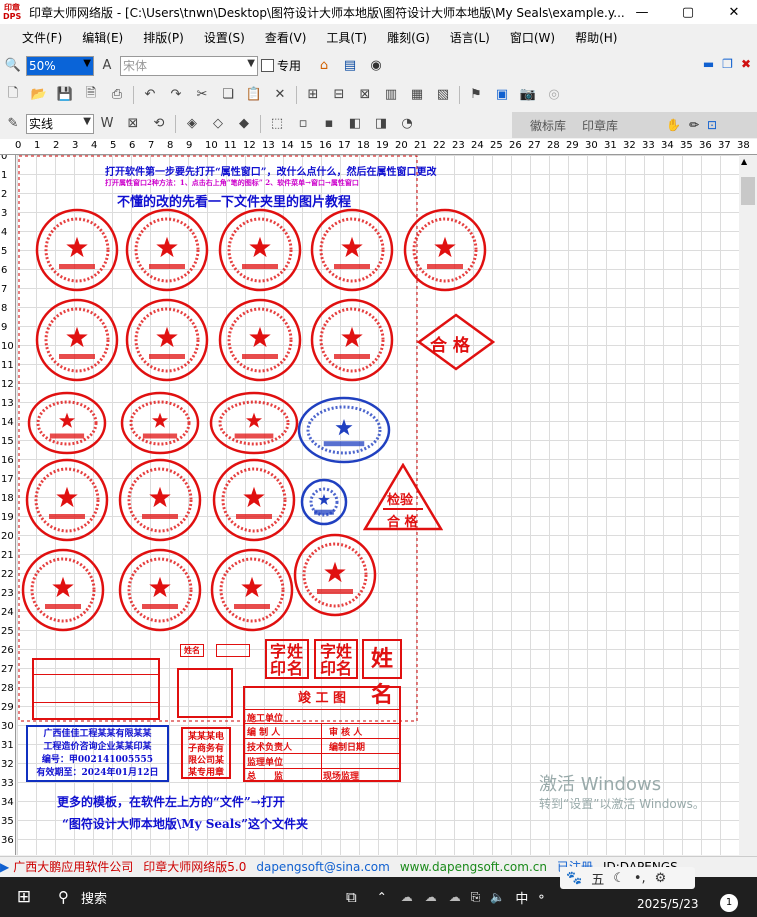  I want to click on blank-strip-stamp, so click(233, 650).